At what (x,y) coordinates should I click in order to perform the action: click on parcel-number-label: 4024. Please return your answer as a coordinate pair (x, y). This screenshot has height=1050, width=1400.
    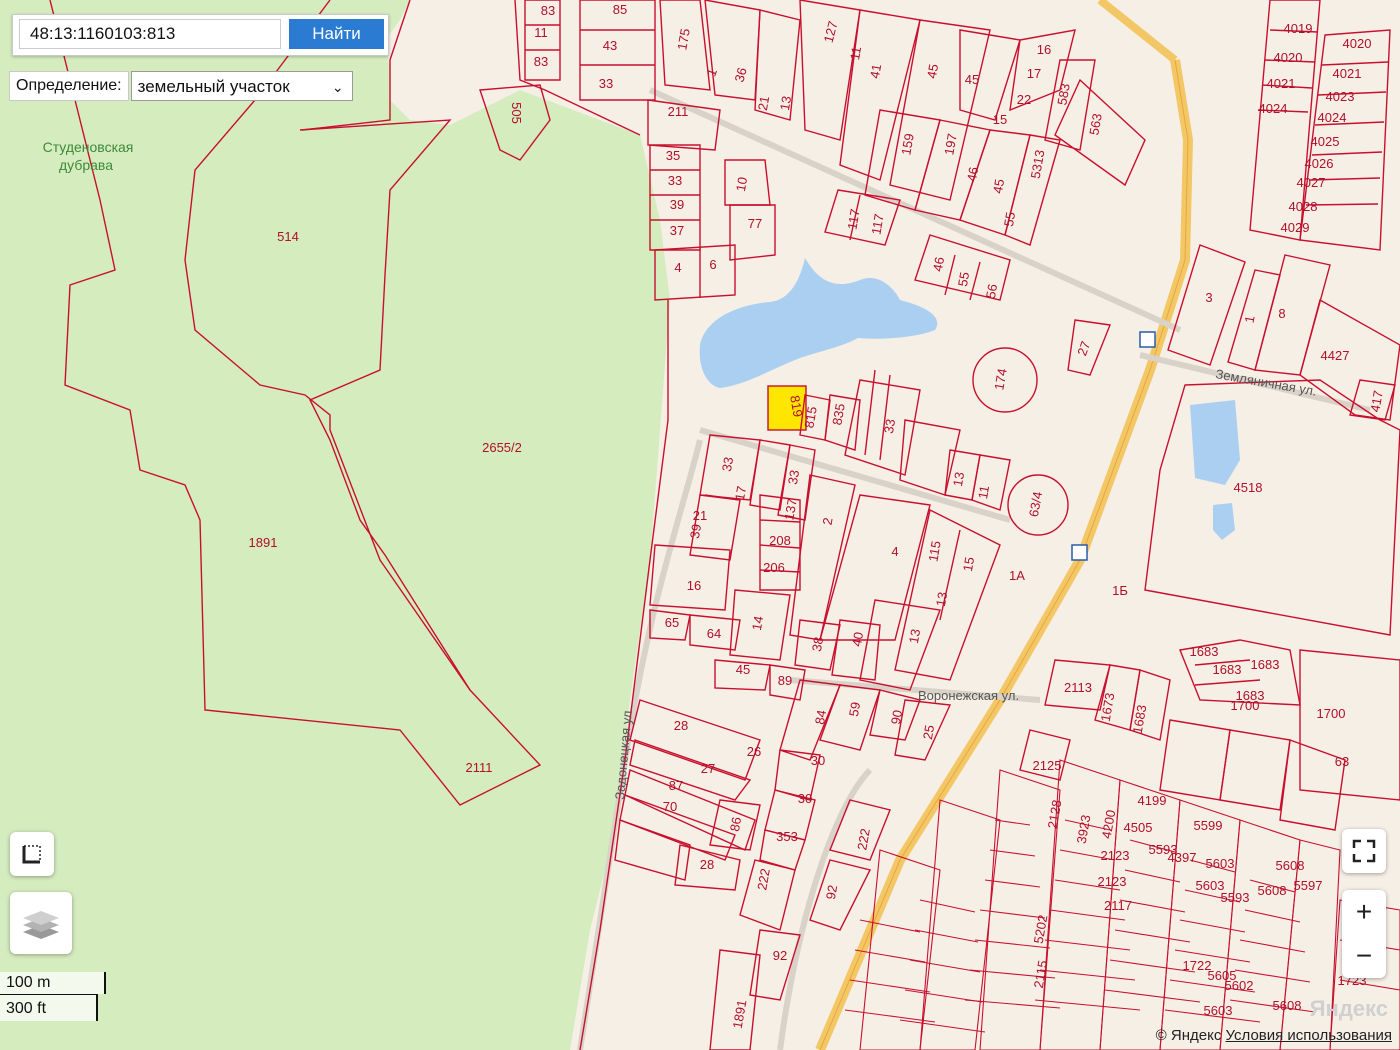
    Looking at the image, I should click on (1332, 117).